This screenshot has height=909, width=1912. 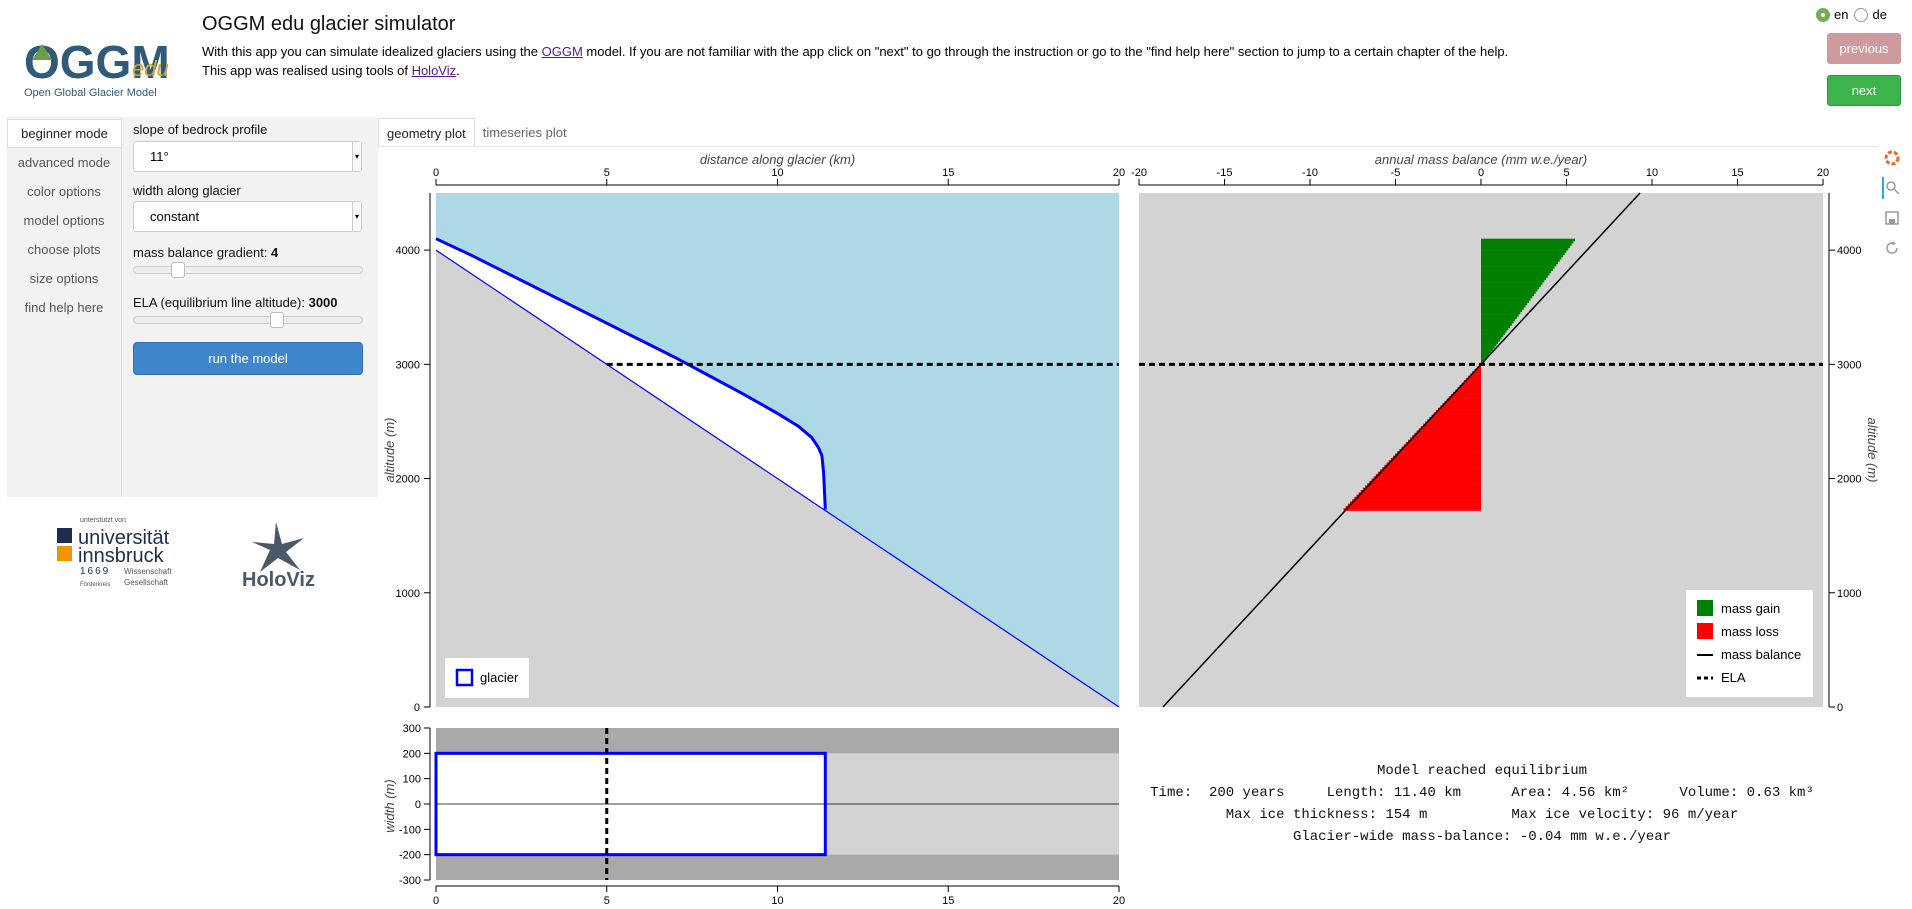 I want to click on y-tick-label: -200, so click(x=410, y=856).